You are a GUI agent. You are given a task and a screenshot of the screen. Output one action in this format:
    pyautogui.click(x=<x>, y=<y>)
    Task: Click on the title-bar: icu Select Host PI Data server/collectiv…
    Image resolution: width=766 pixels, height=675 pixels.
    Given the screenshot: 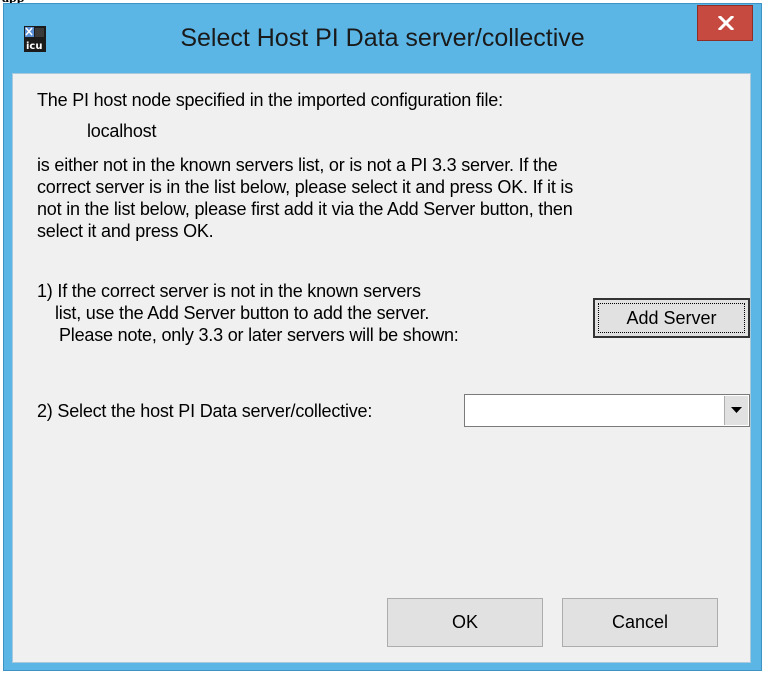 What is the action you would take?
    pyautogui.click(x=382, y=38)
    